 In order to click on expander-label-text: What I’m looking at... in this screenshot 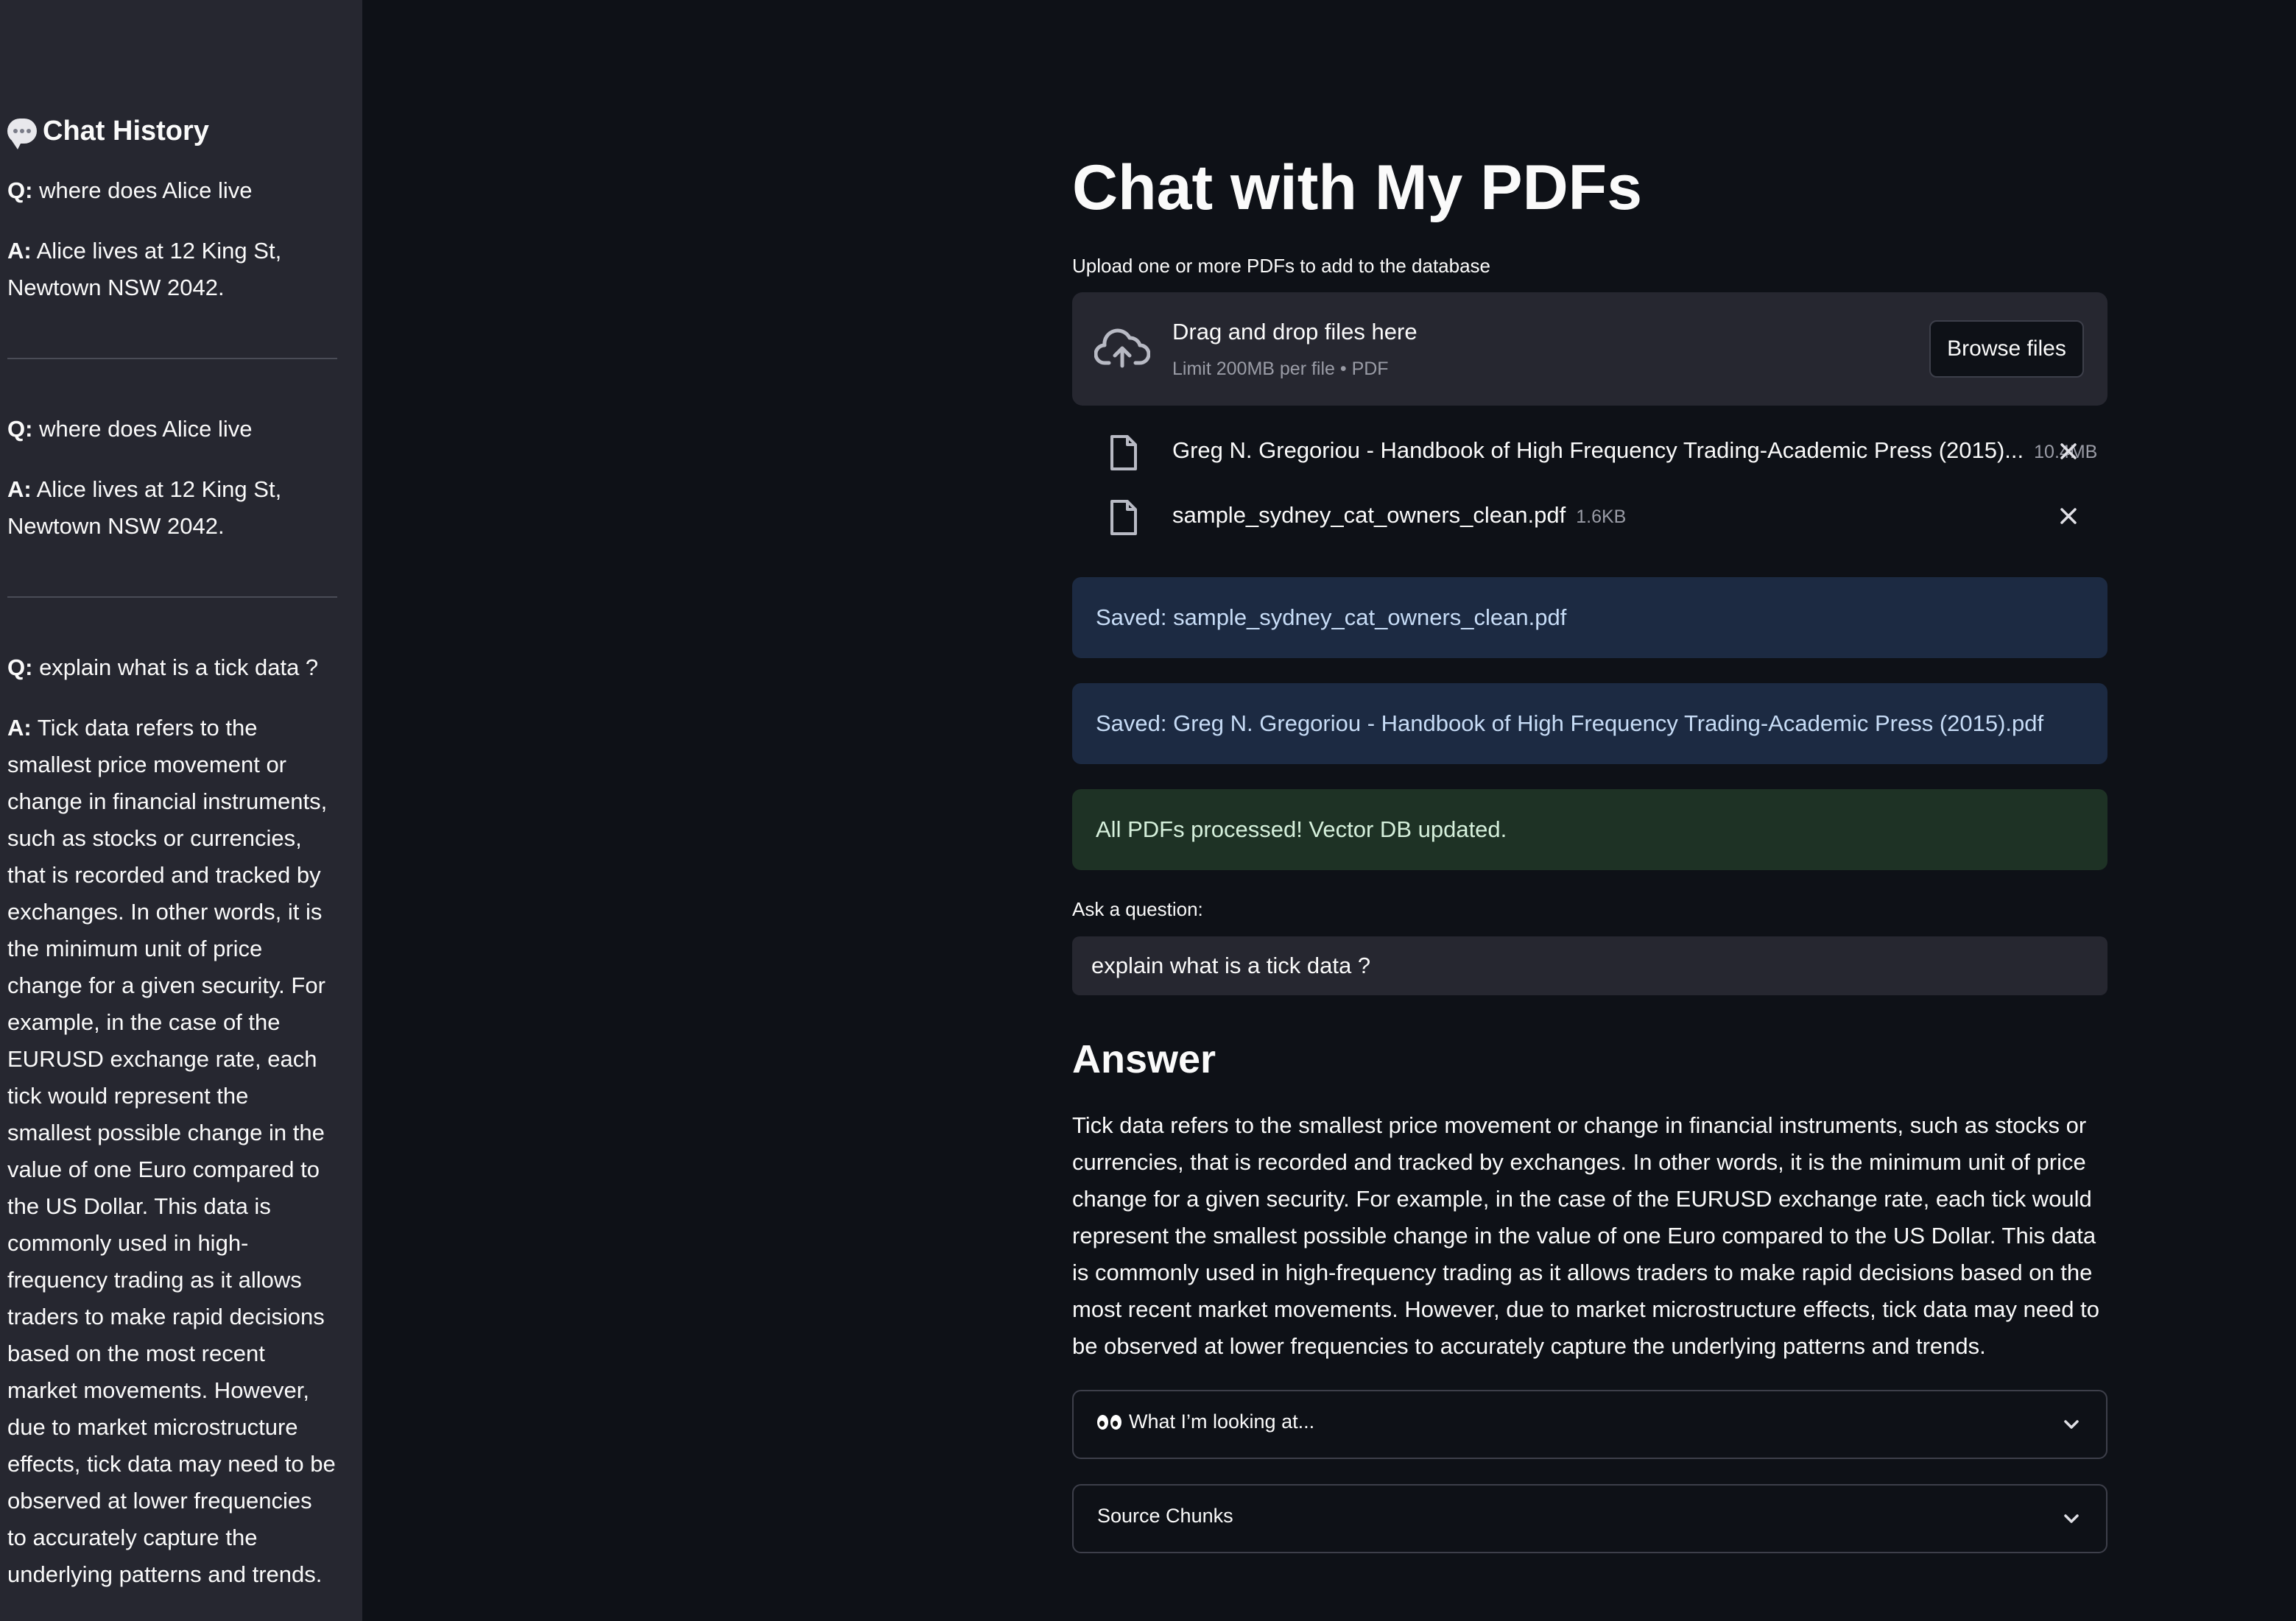, I will do `click(1222, 1421)`.